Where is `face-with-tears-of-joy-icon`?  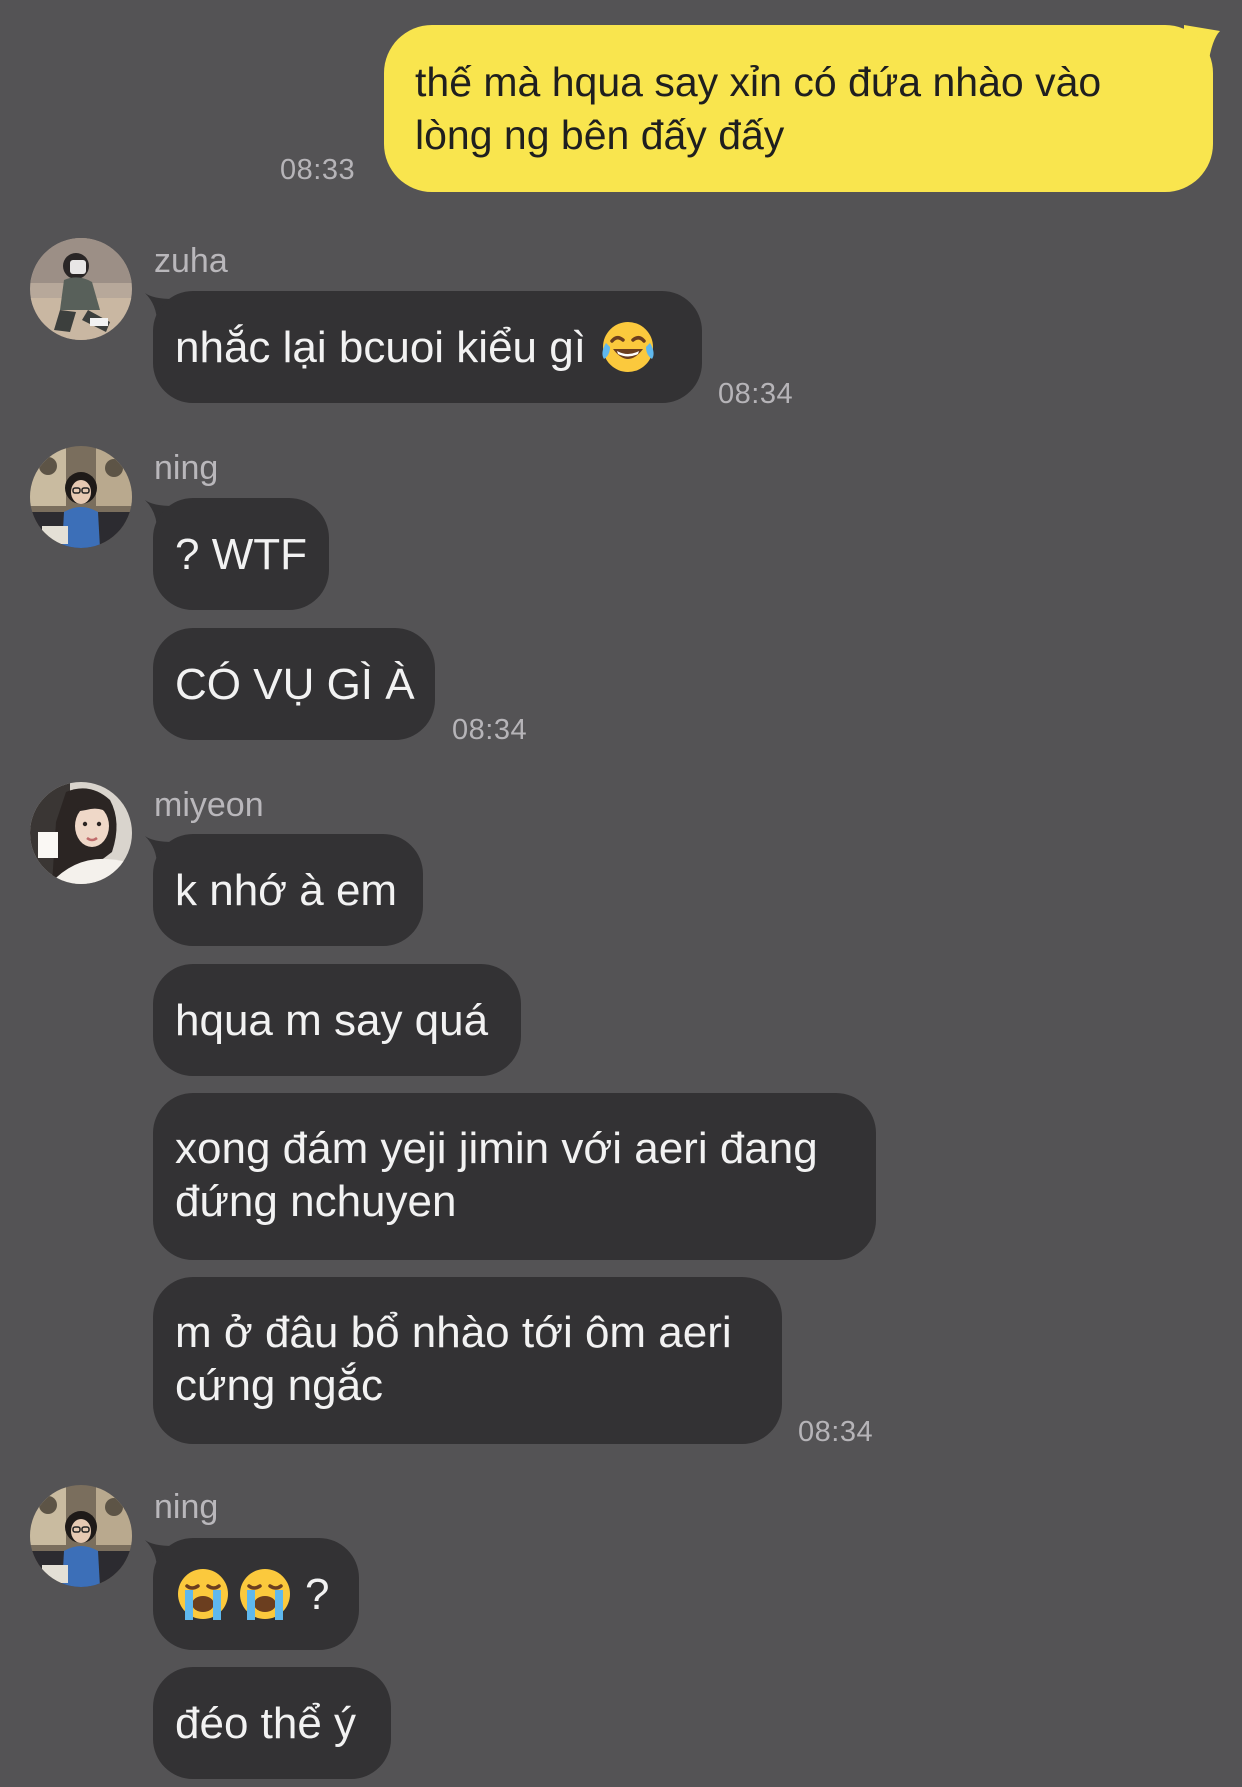 face-with-tears-of-joy-icon is located at coordinates (628, 347).